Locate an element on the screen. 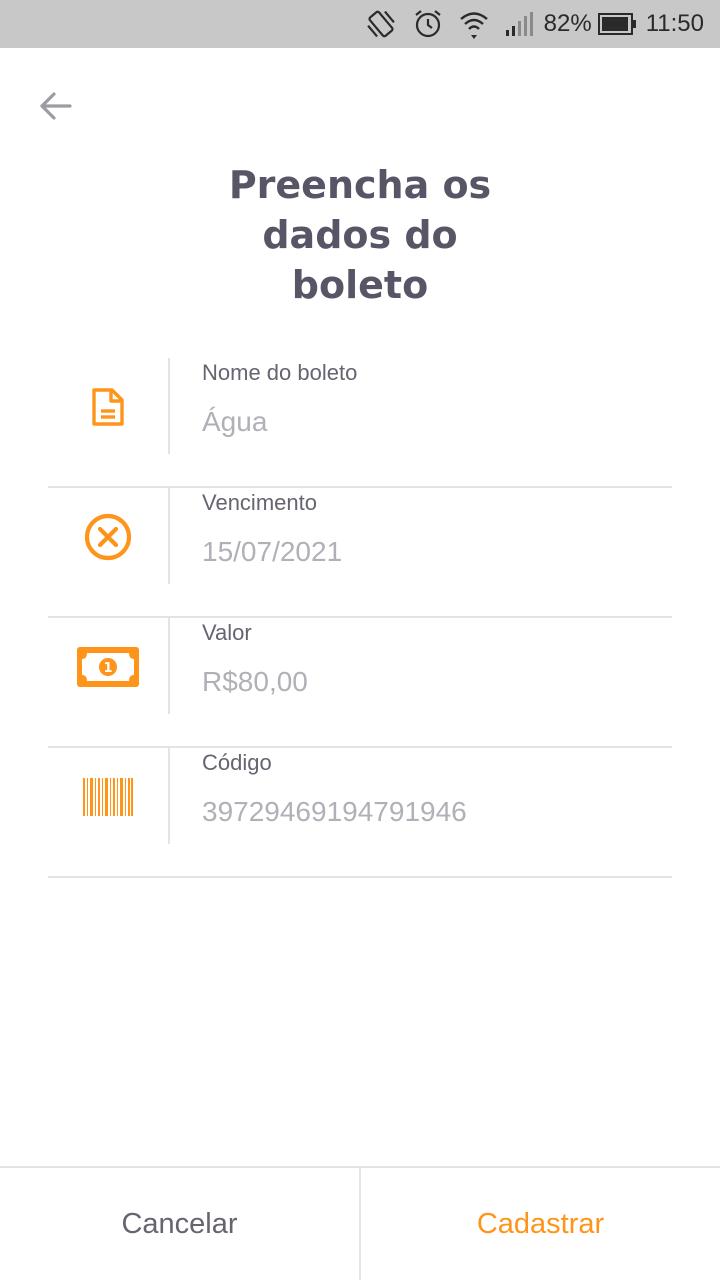 The image size is (720, 1280). status-bar: 82% 11:50 is located at coordinates (360, 24).